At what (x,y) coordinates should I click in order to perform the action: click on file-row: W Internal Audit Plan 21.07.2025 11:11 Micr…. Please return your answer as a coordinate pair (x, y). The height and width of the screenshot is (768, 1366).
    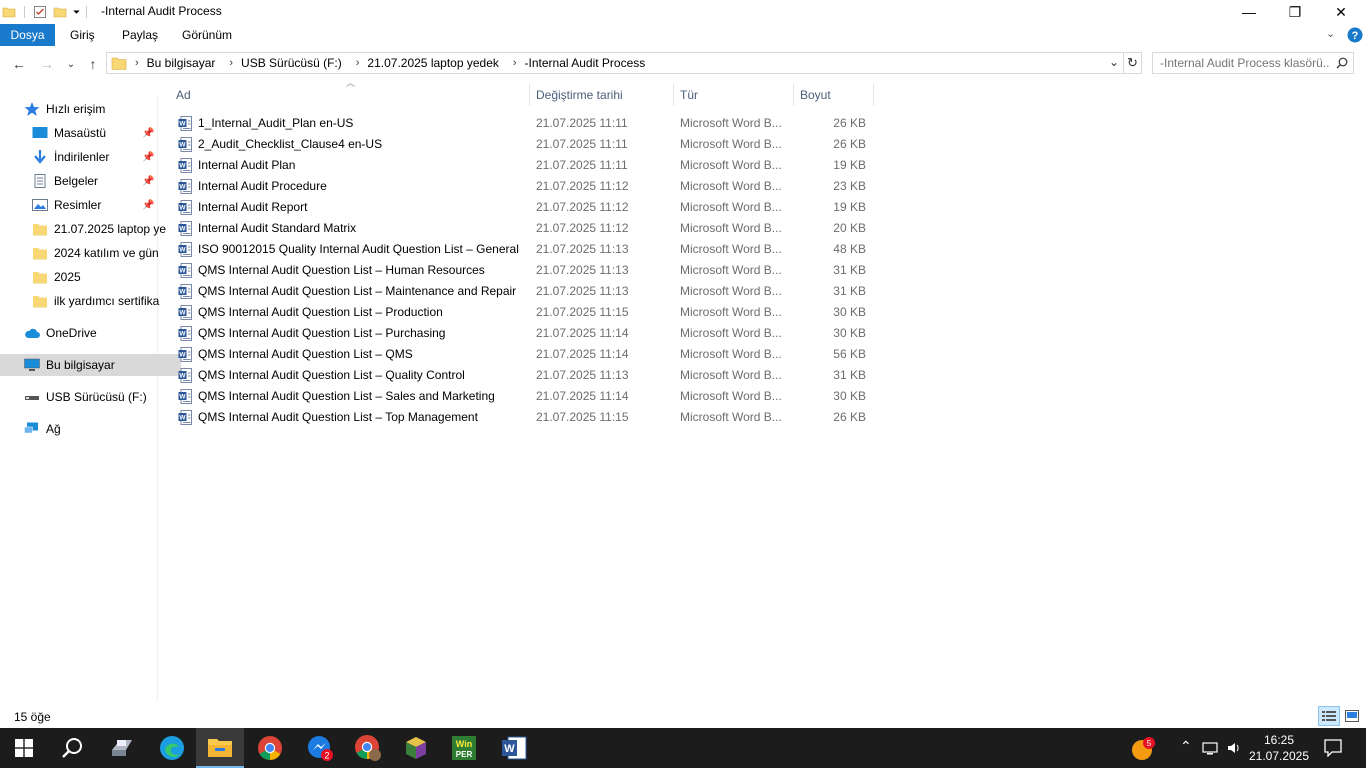
    Looking at the image, I should click on (520, 165).